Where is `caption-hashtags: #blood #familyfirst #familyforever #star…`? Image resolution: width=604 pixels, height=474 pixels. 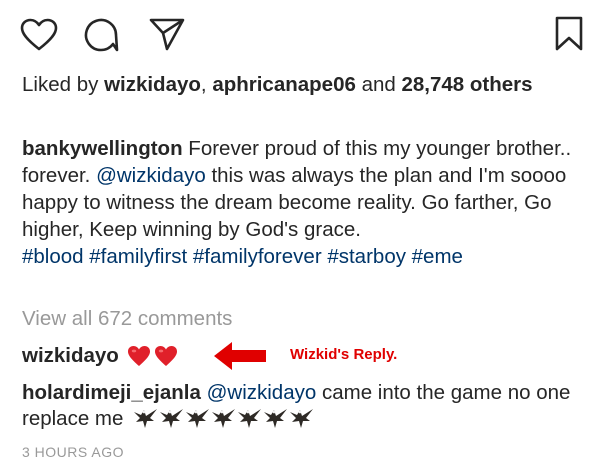 caption-hashtags: #blood #familyfirst #familyforever #star… is located at coordinates (242, 256).